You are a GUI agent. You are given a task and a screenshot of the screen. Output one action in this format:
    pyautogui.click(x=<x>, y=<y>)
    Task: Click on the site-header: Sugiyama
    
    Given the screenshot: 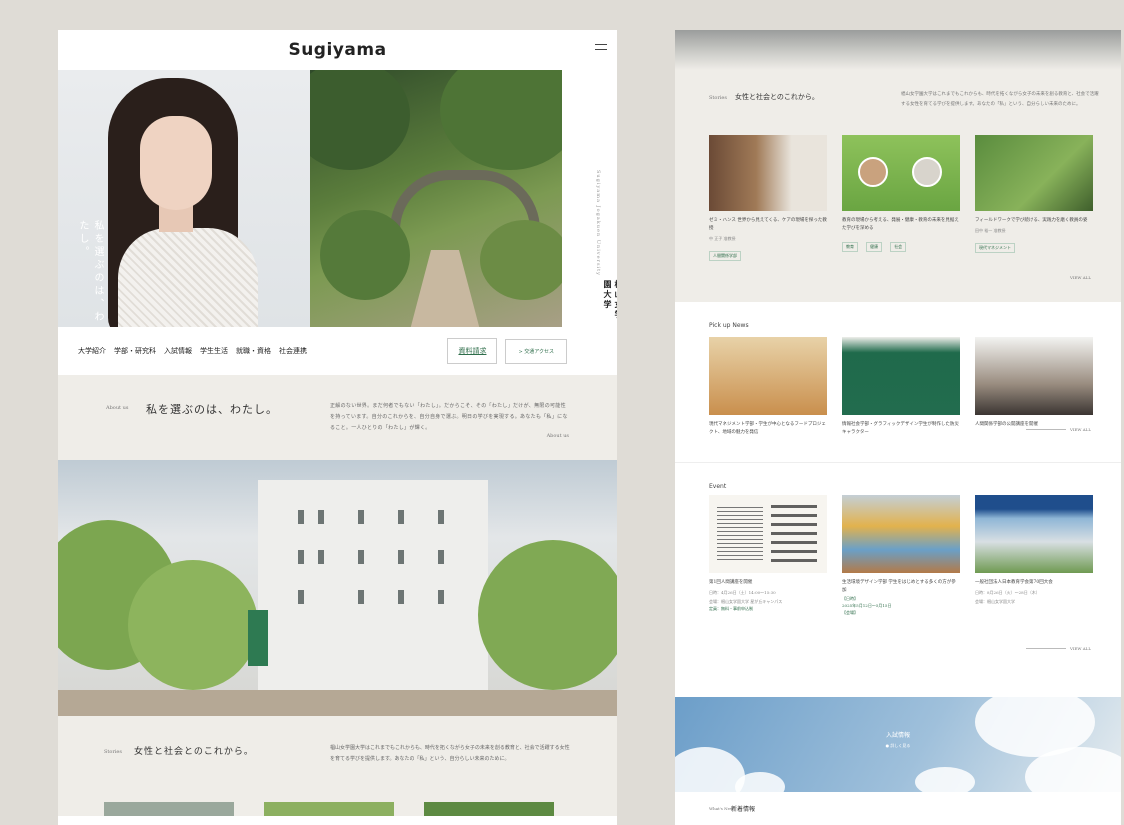 What is the action you would take?
    pyautogui.click(x=337, y=50)
    